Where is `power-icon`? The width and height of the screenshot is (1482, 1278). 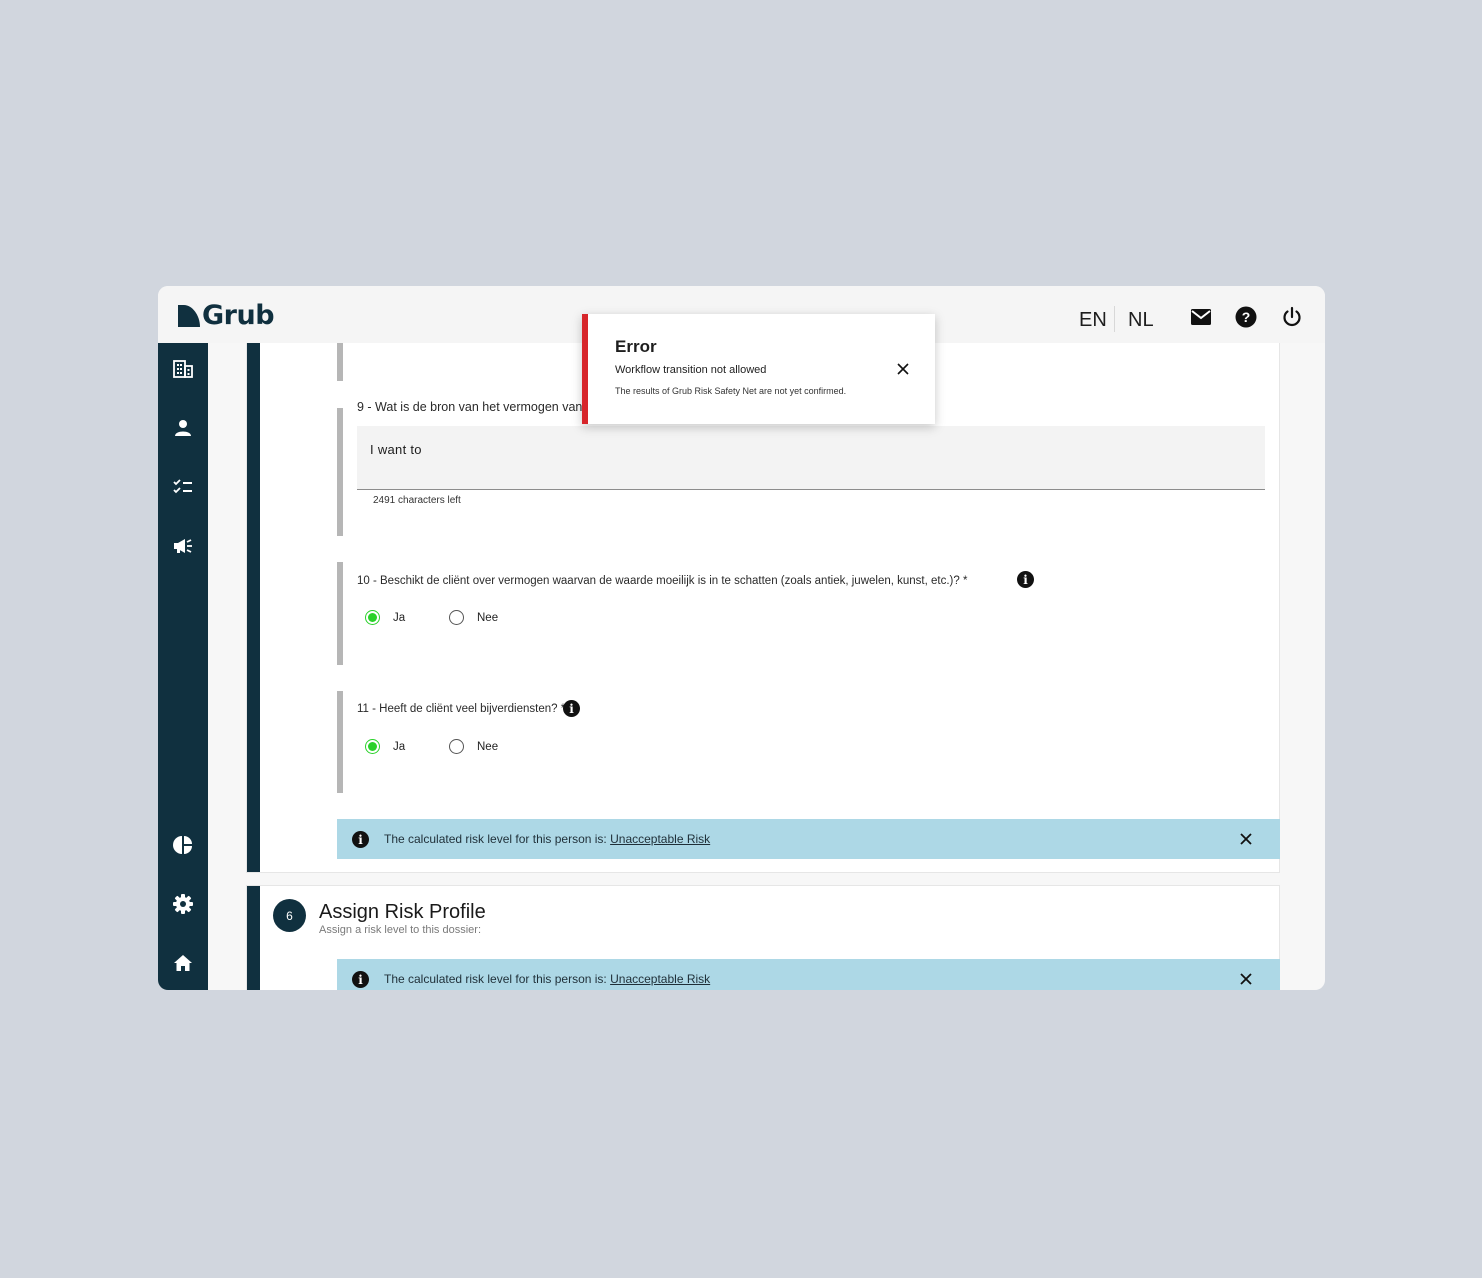 power-icon is located at coordinates (1292, 317).